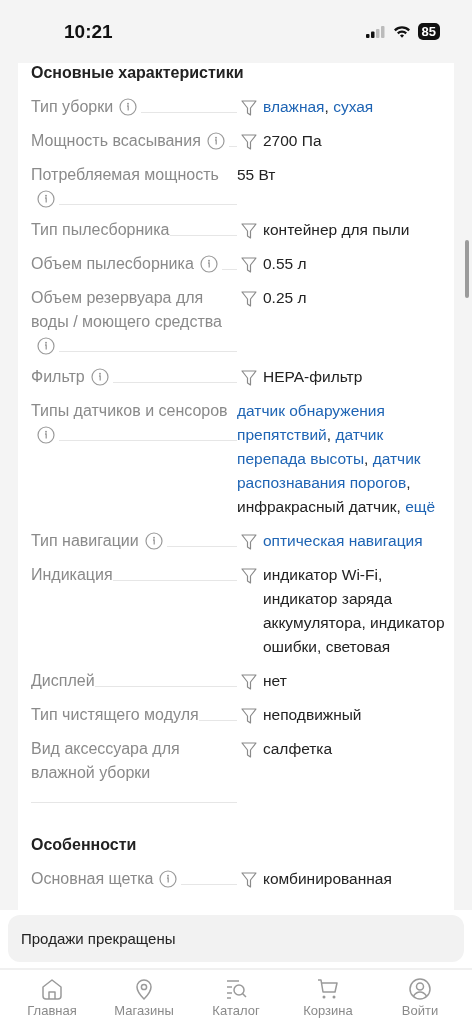 The image size is (472, 1024). I want to click on spec-label: Фильтр, so click(58, 377).